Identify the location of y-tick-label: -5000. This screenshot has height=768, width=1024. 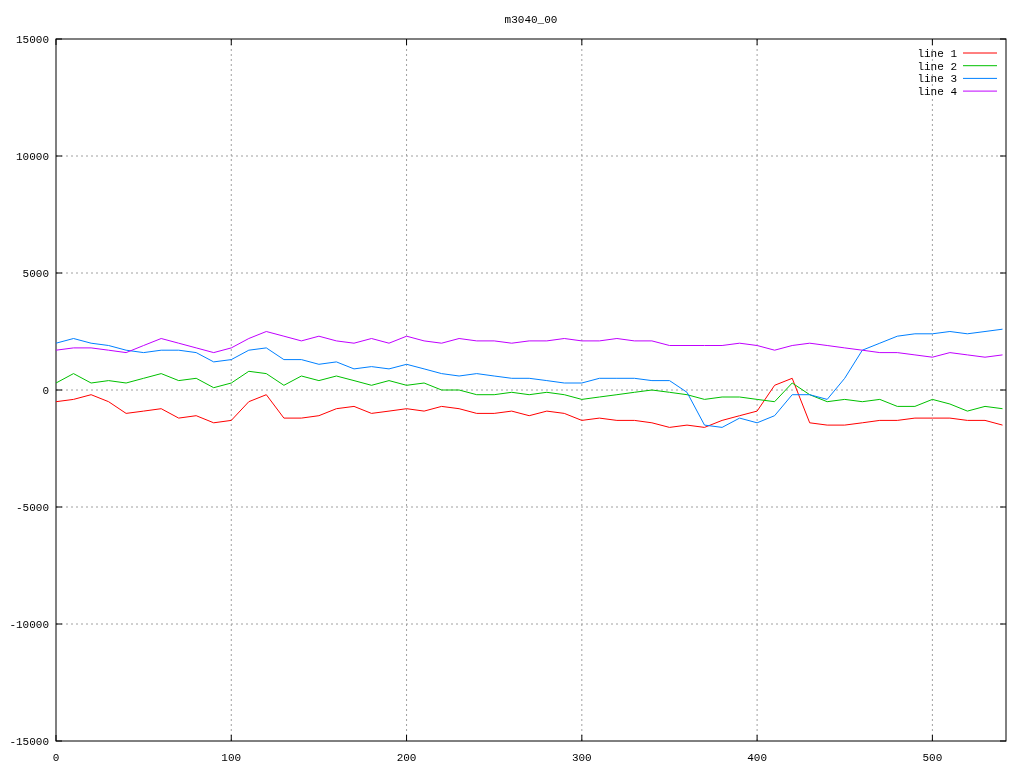
(32, 508).